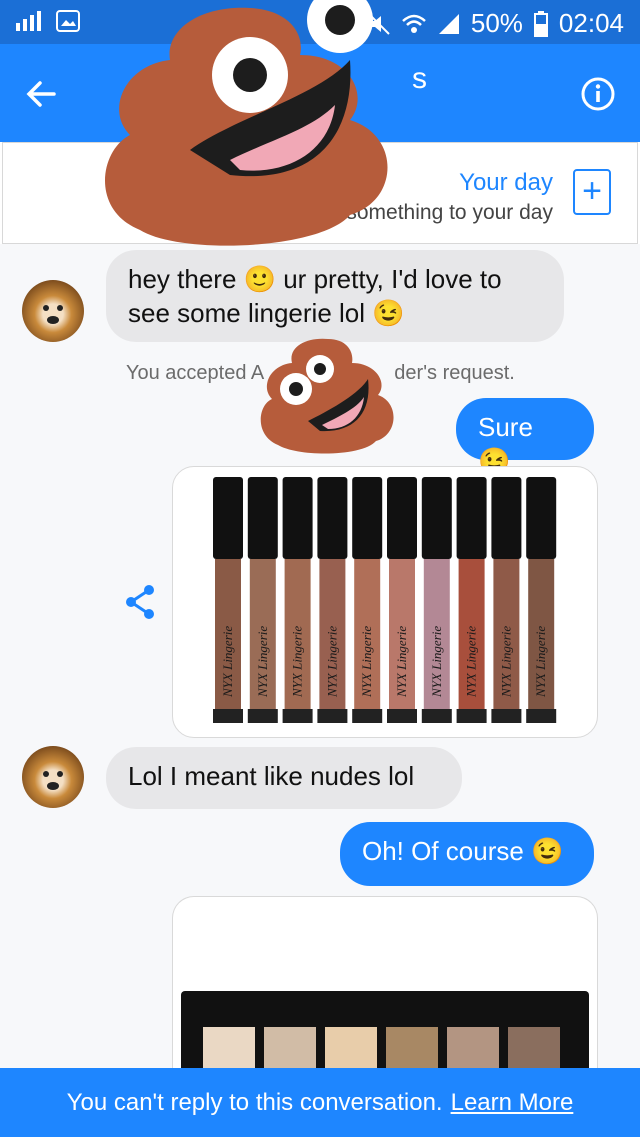 The image size is (640, 1137). Describe the element at coordinates (68, 21) in the screenshot. I see `gallery-icon` at that location.